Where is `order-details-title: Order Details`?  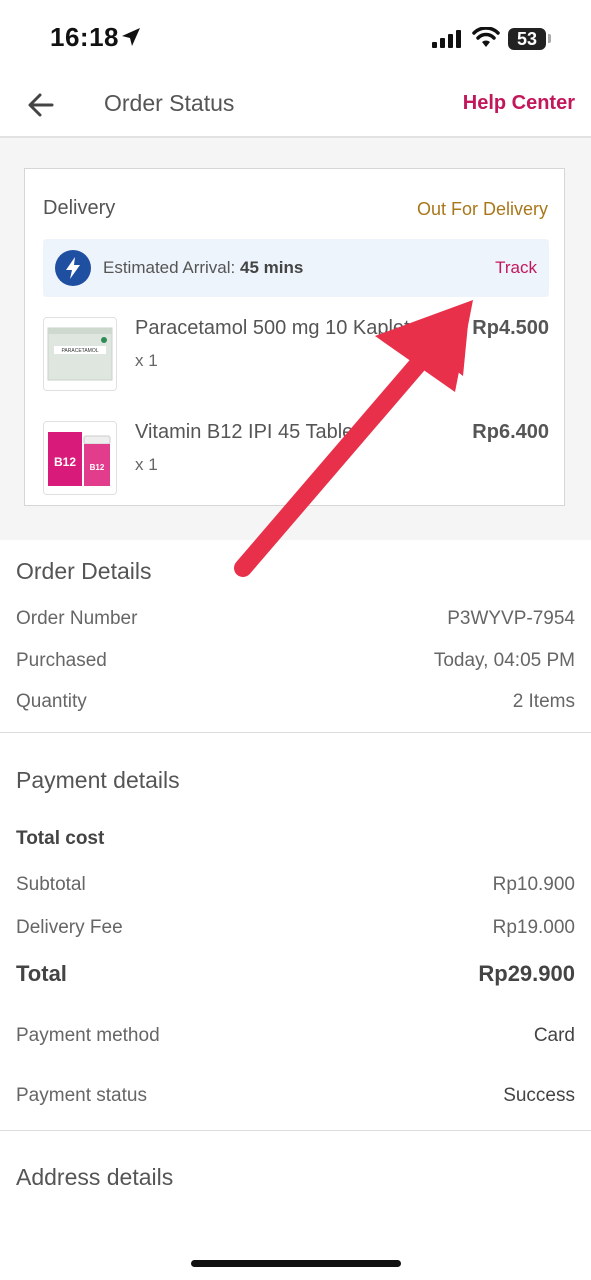 order-details-title: Order Details is located at coordinates (84, 571).